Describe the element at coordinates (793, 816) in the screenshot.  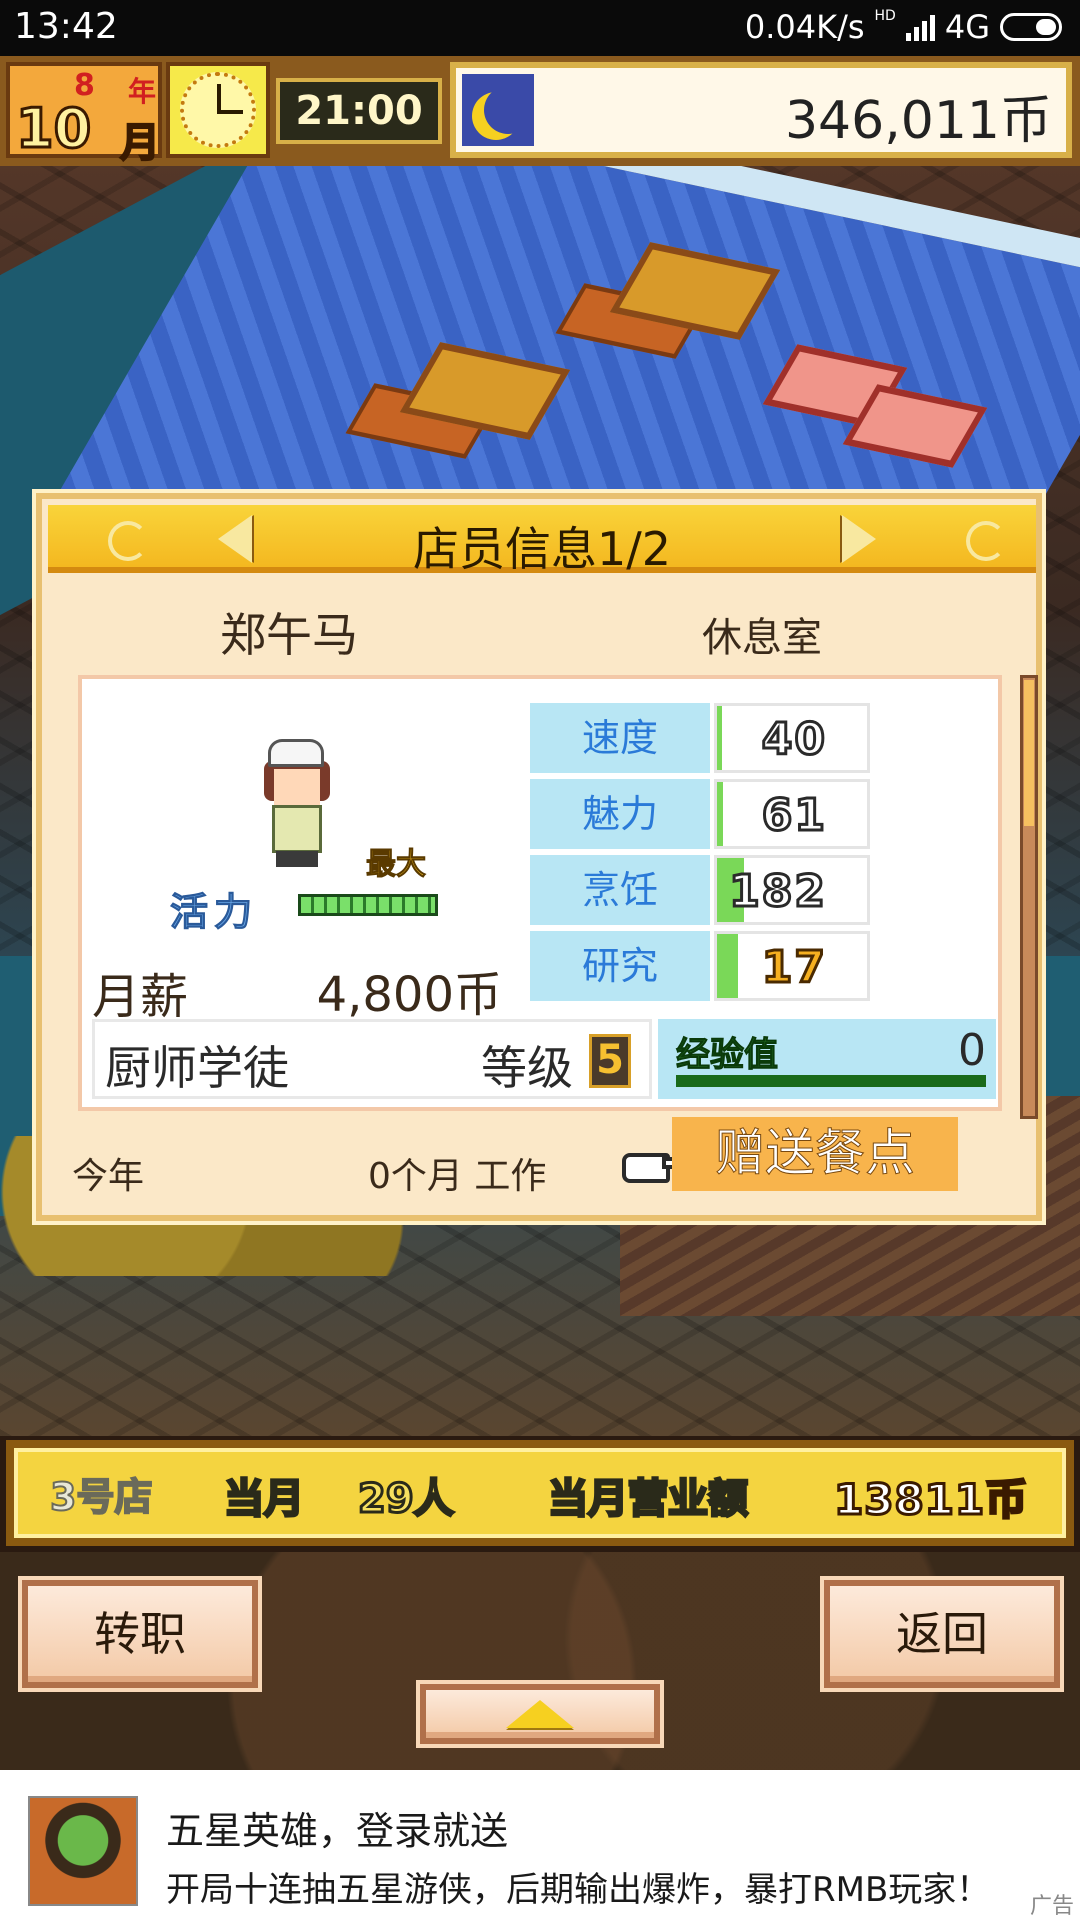
I see `stat-value: 61` at that location.